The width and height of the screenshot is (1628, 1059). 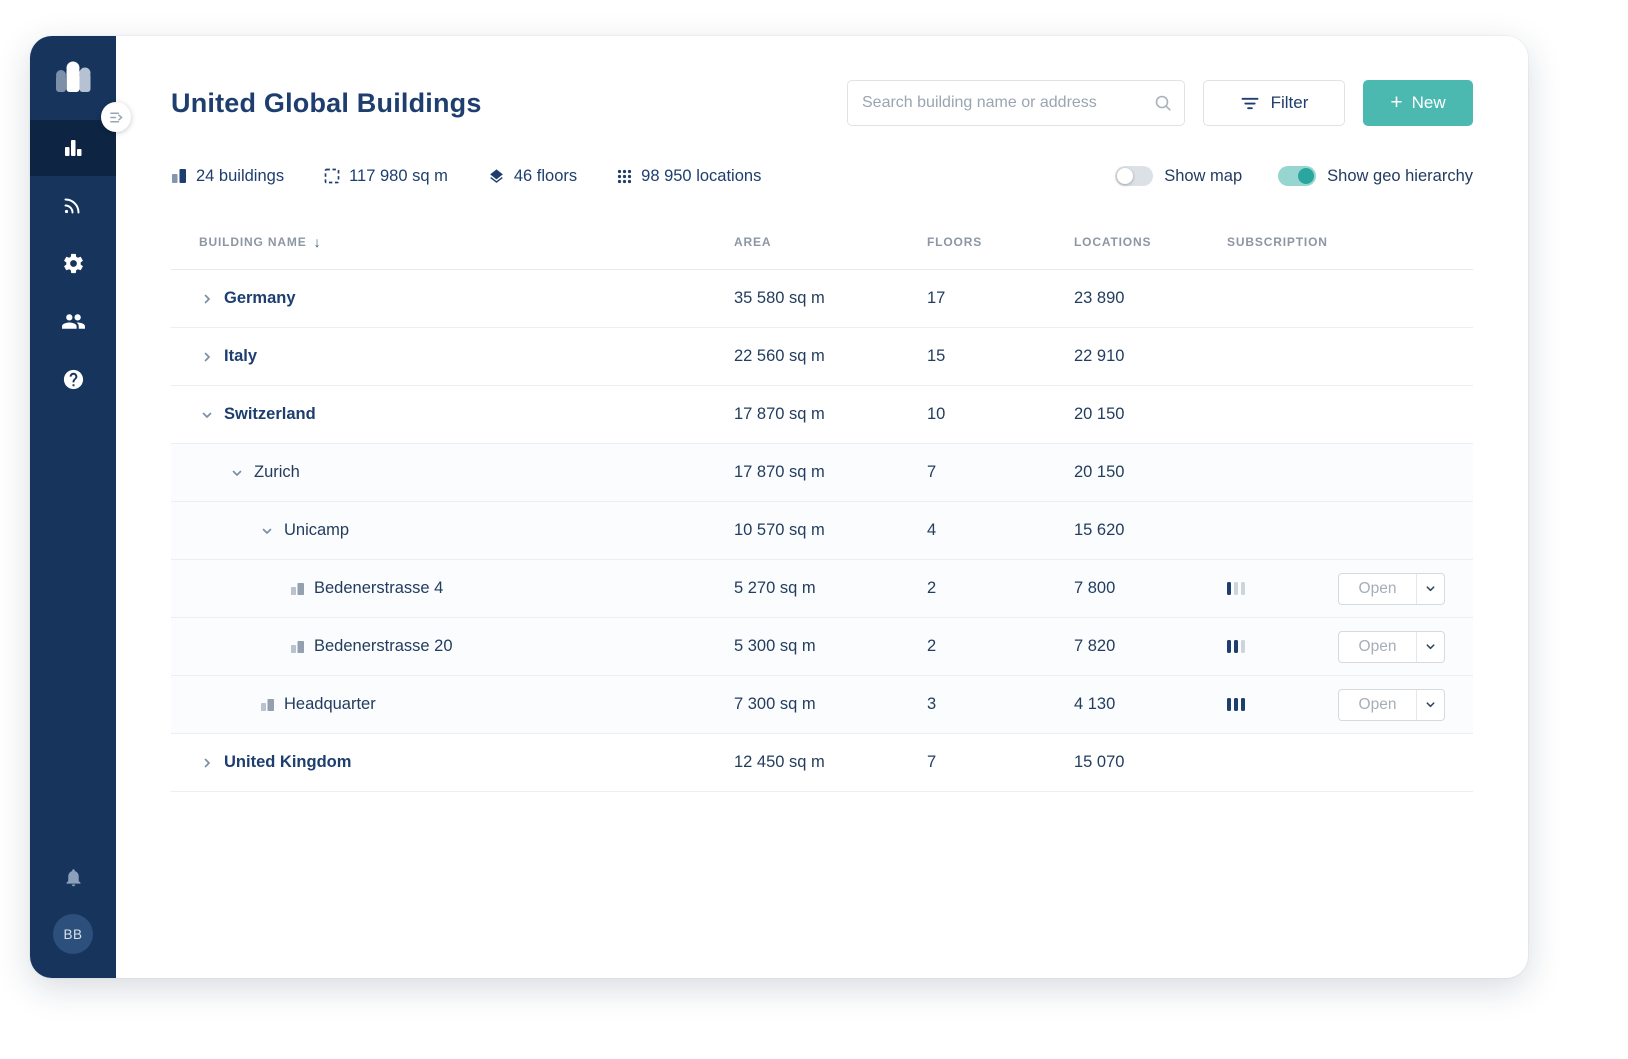 I want to click on table-row: Headquarter 7 300 sq m 3 4 130 Open, so click(x=822, y=705).